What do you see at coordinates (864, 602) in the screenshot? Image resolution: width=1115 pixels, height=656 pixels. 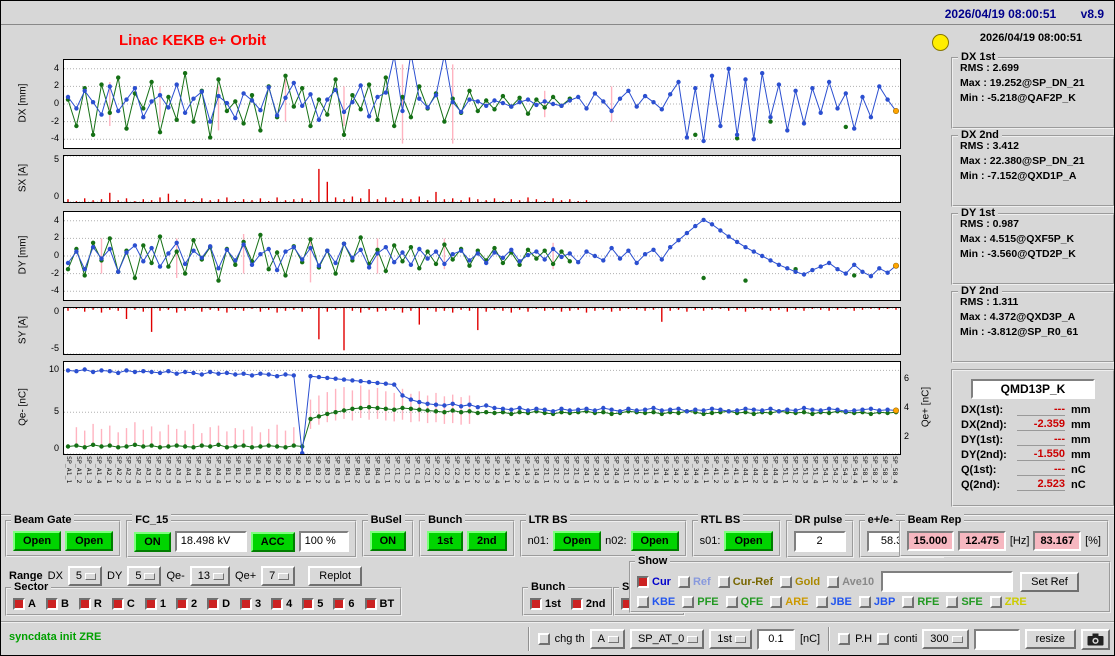 I see `show-jbp-checkbox` at bounding box center [864, 602].